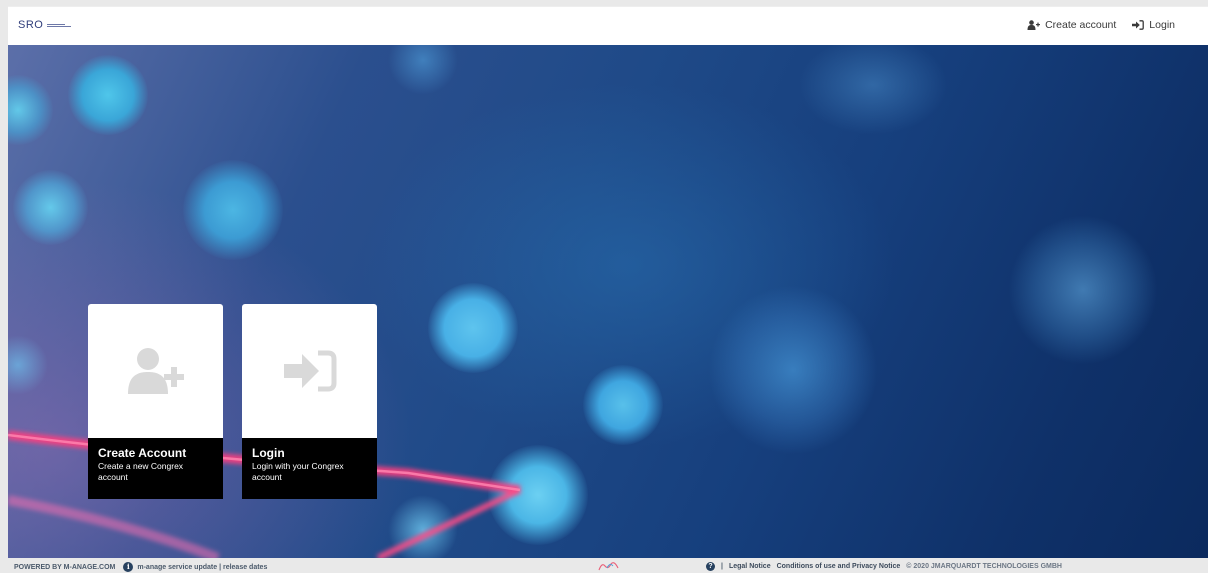  I want to click on top-navigation-bar: SRO Create account Login, so click(608, 25).